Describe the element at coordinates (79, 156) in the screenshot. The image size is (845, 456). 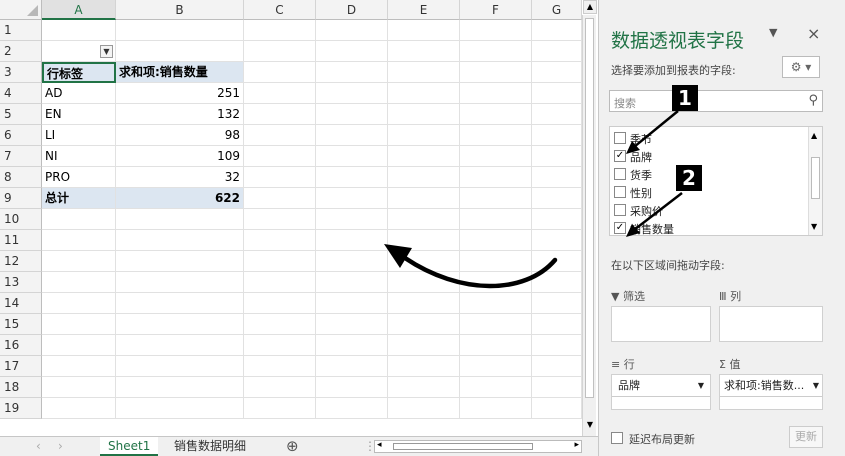
I see `pivot-row-label: NI` at that location.